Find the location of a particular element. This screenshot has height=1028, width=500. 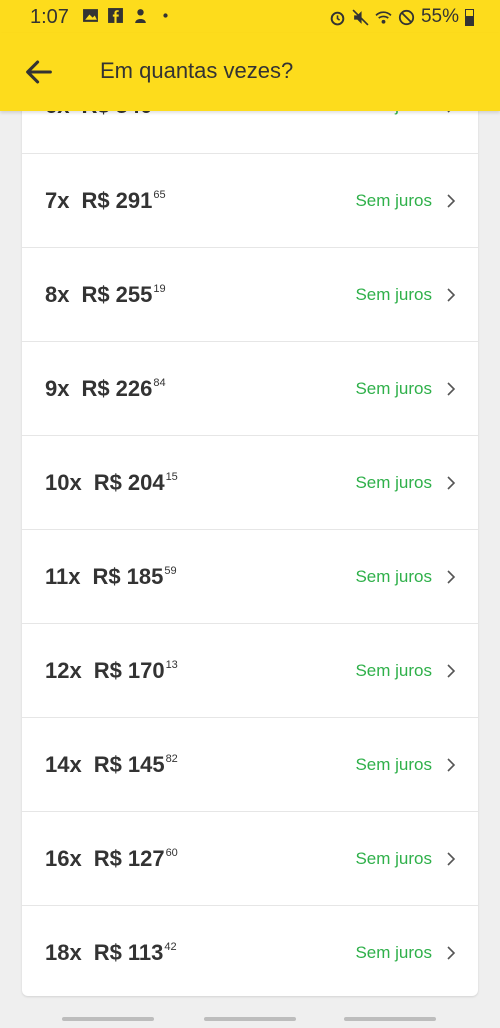

installment-amount: 127 is located at coordinates (146, 858).